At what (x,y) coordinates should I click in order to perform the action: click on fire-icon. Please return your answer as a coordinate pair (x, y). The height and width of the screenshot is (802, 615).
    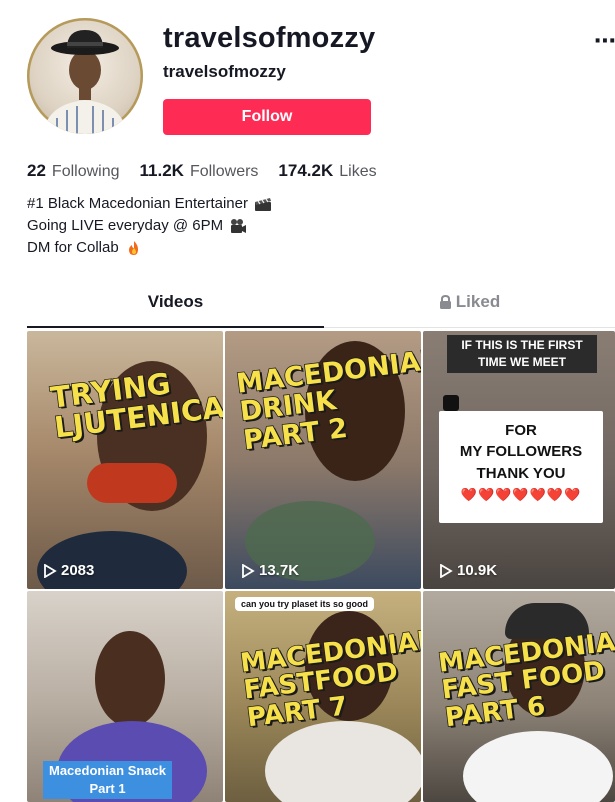
    Looking at the image, I should click on (133, 248).